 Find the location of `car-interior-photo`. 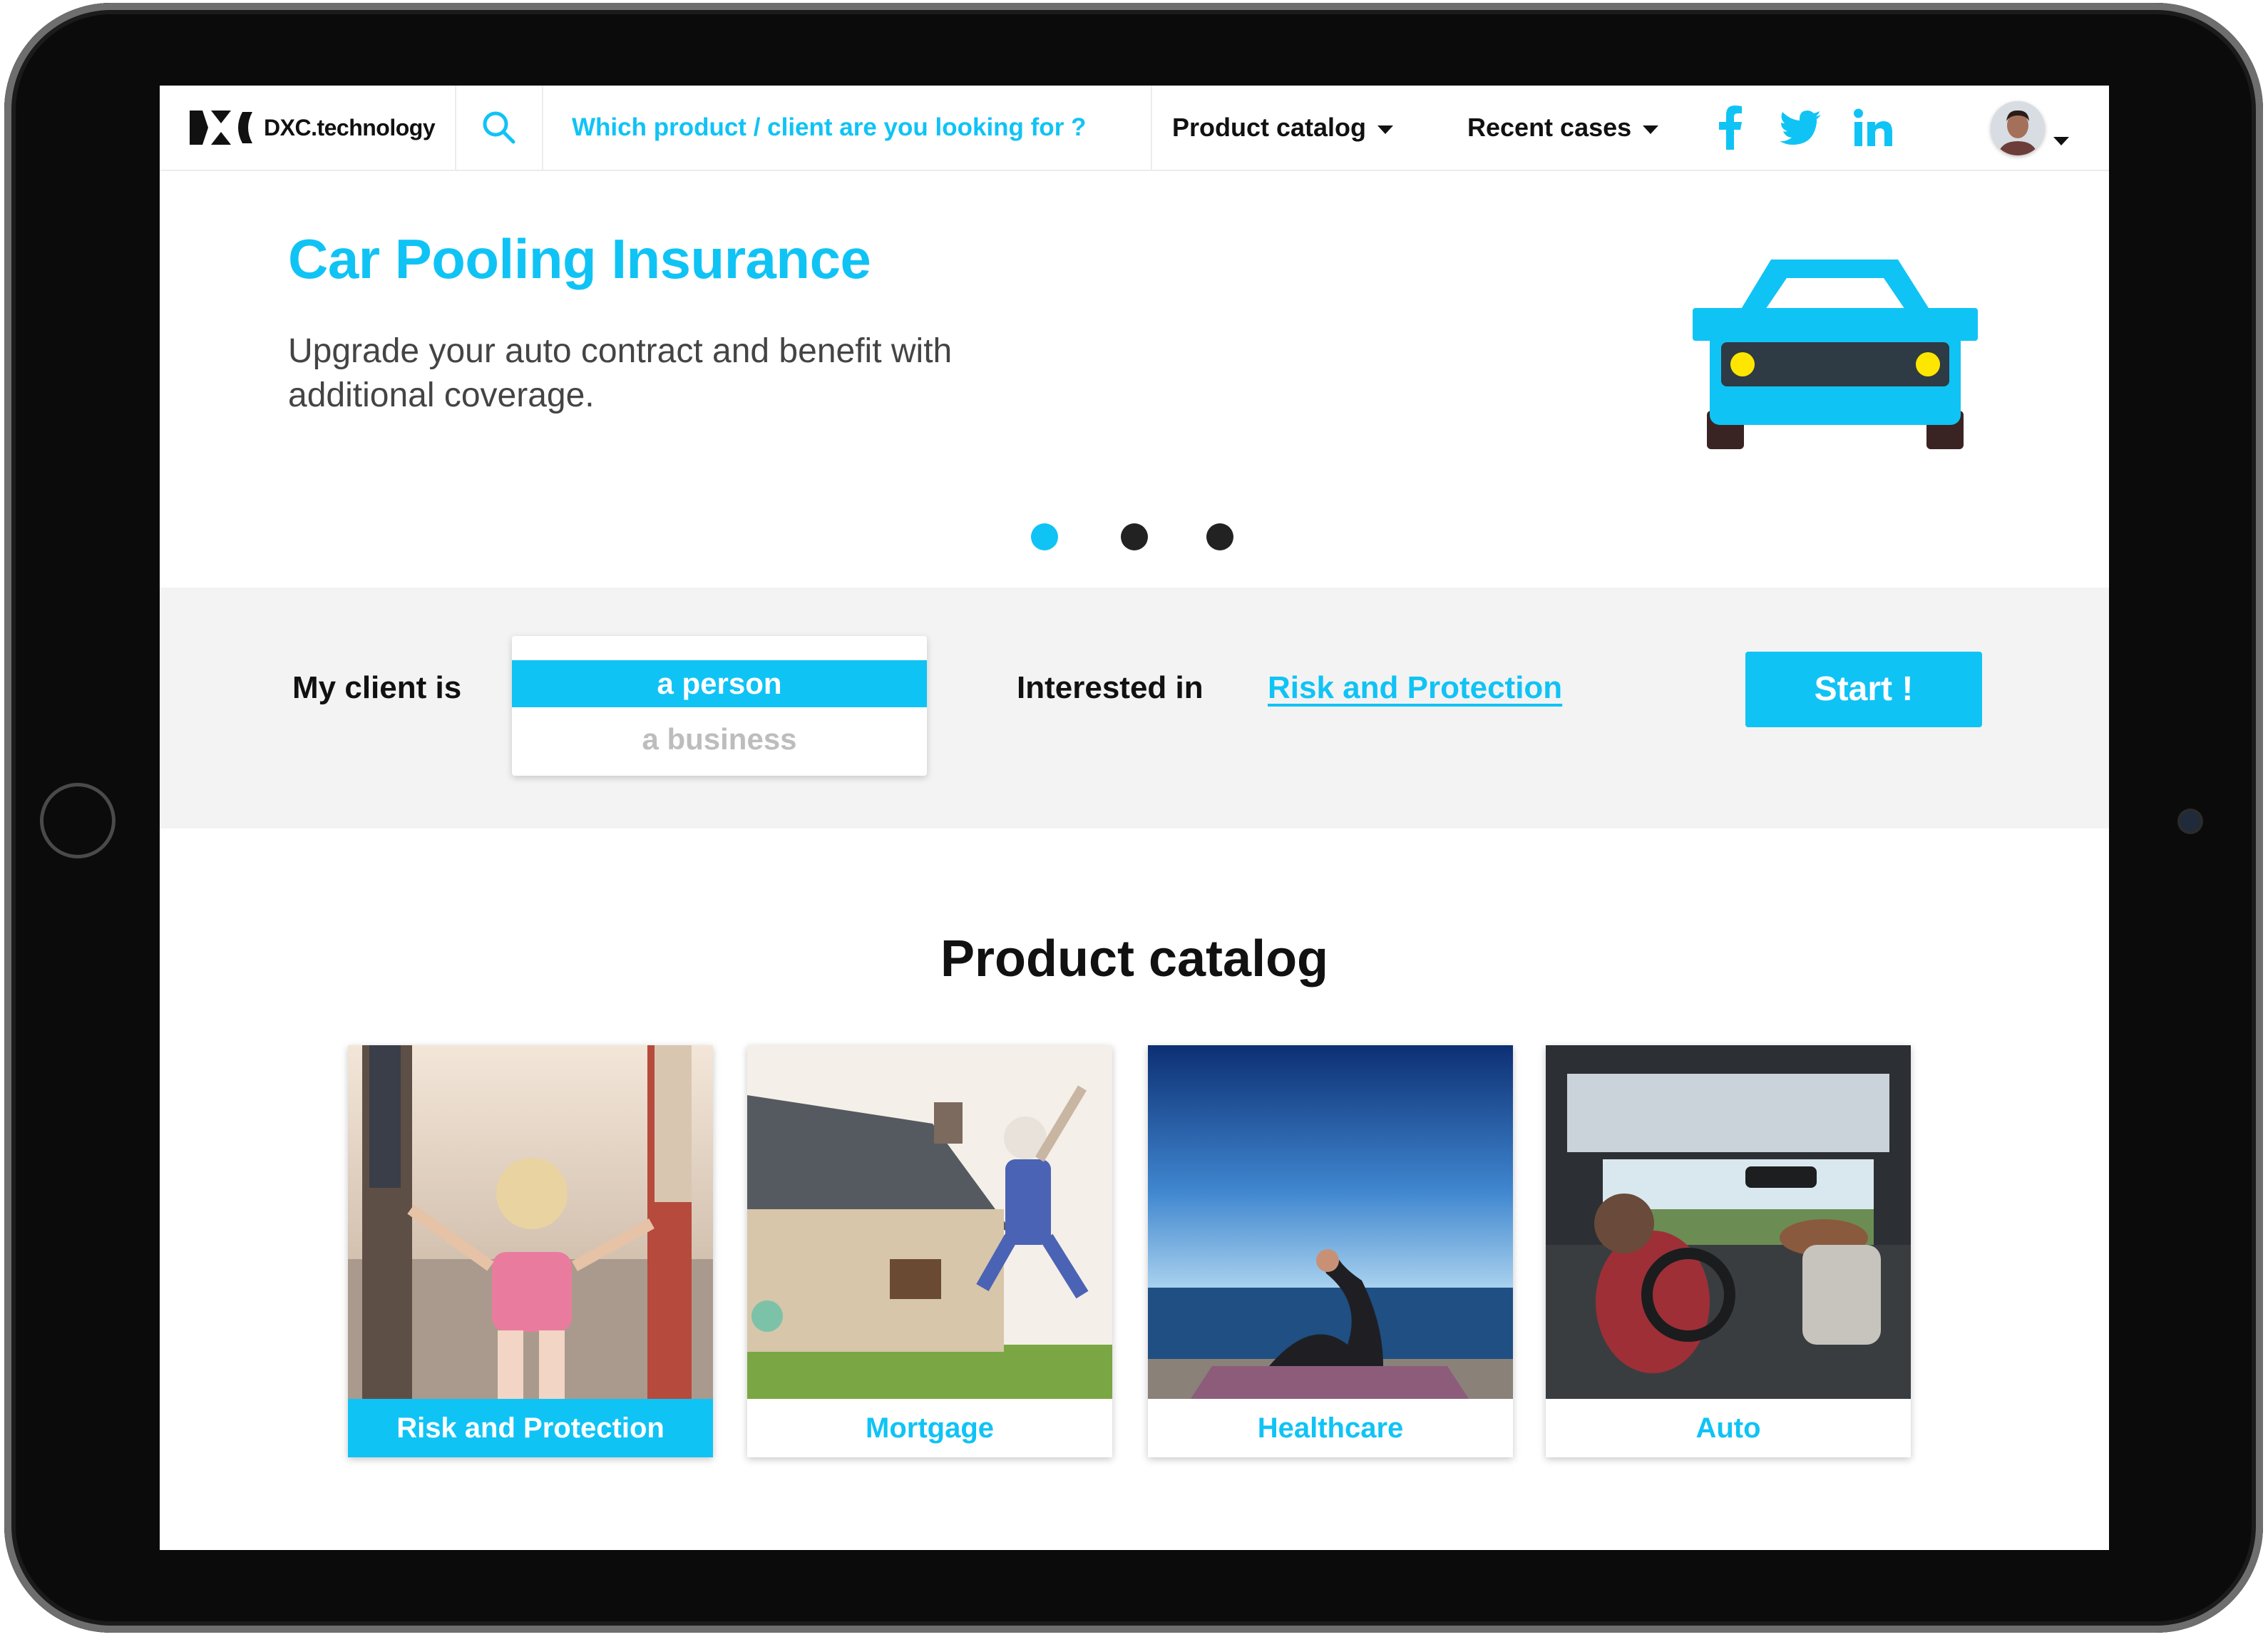

car-interior-photo is located at coordinates (1728, 1222).